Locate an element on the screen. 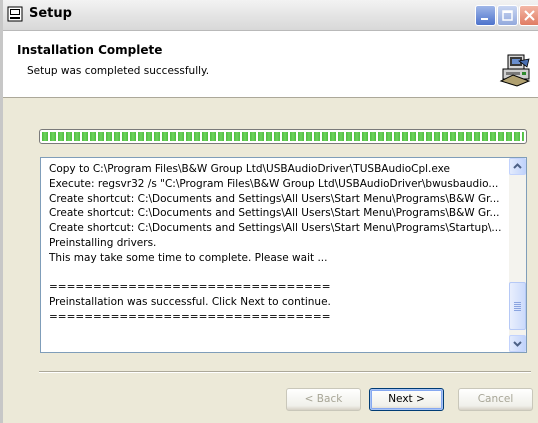 Image resolution: width=538 pixels, height=423 pixels. scroll-down-button is located at coordinates (517, 343).